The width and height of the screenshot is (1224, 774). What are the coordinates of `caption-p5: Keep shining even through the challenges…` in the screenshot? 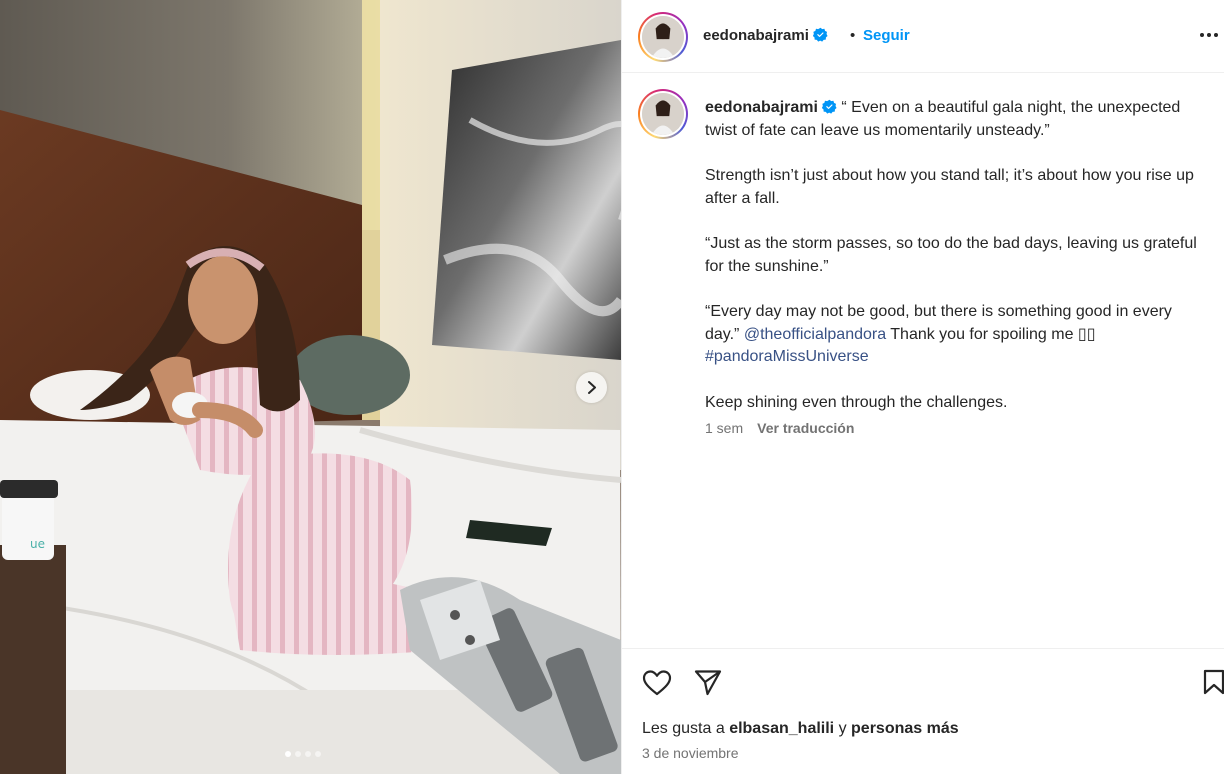 It's located at (856, 402).